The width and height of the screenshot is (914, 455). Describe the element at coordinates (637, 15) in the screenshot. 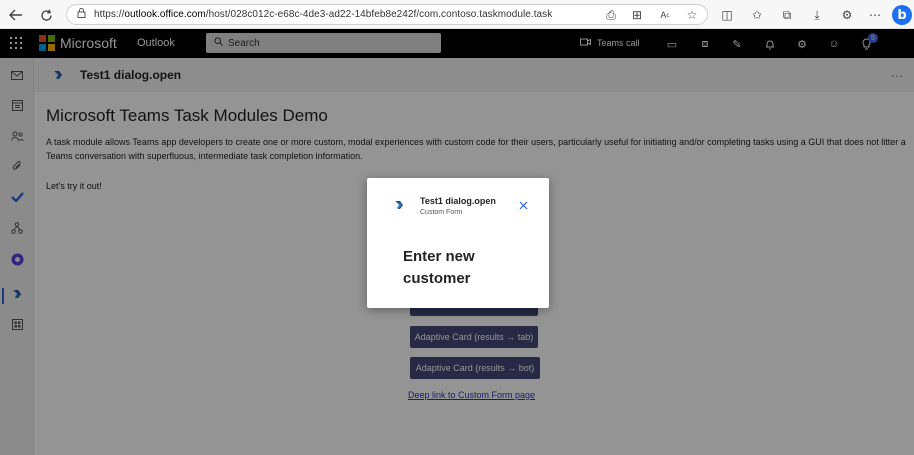

I see `grid-view-icon: ⊞` at that location.